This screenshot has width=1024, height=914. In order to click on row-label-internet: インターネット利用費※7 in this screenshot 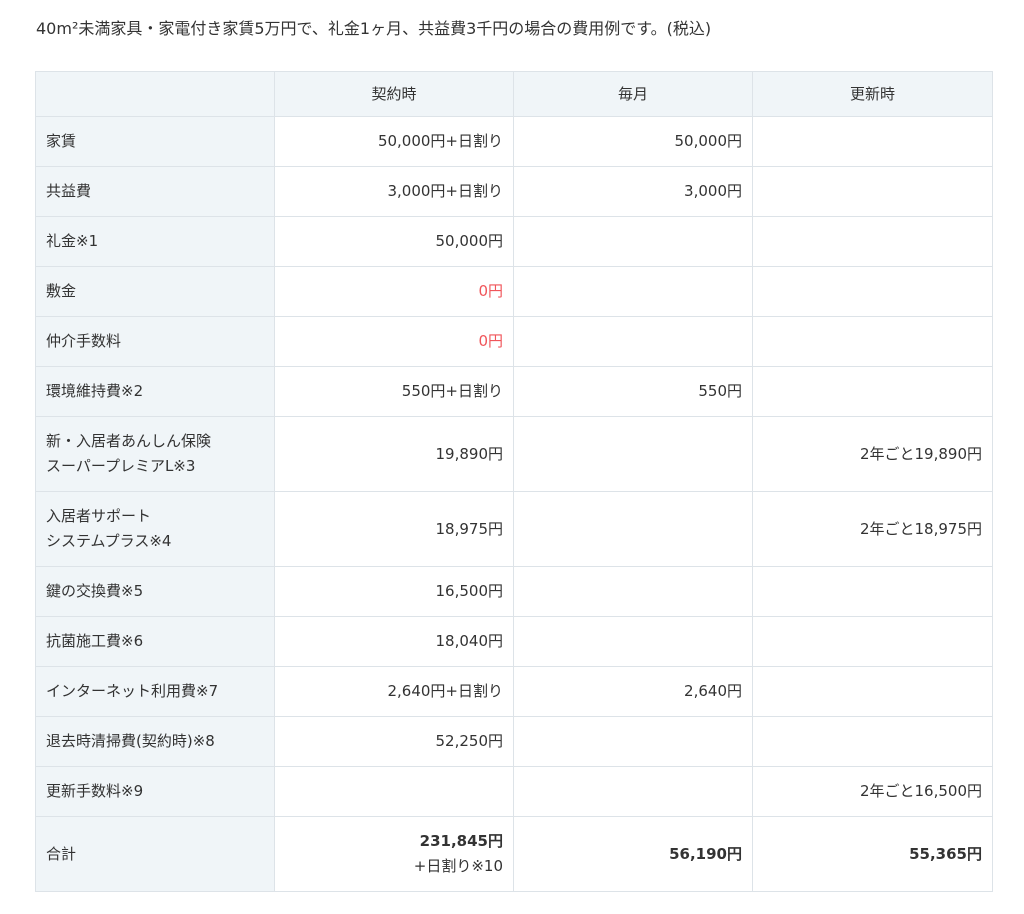, I will do `click(155, 691)`.